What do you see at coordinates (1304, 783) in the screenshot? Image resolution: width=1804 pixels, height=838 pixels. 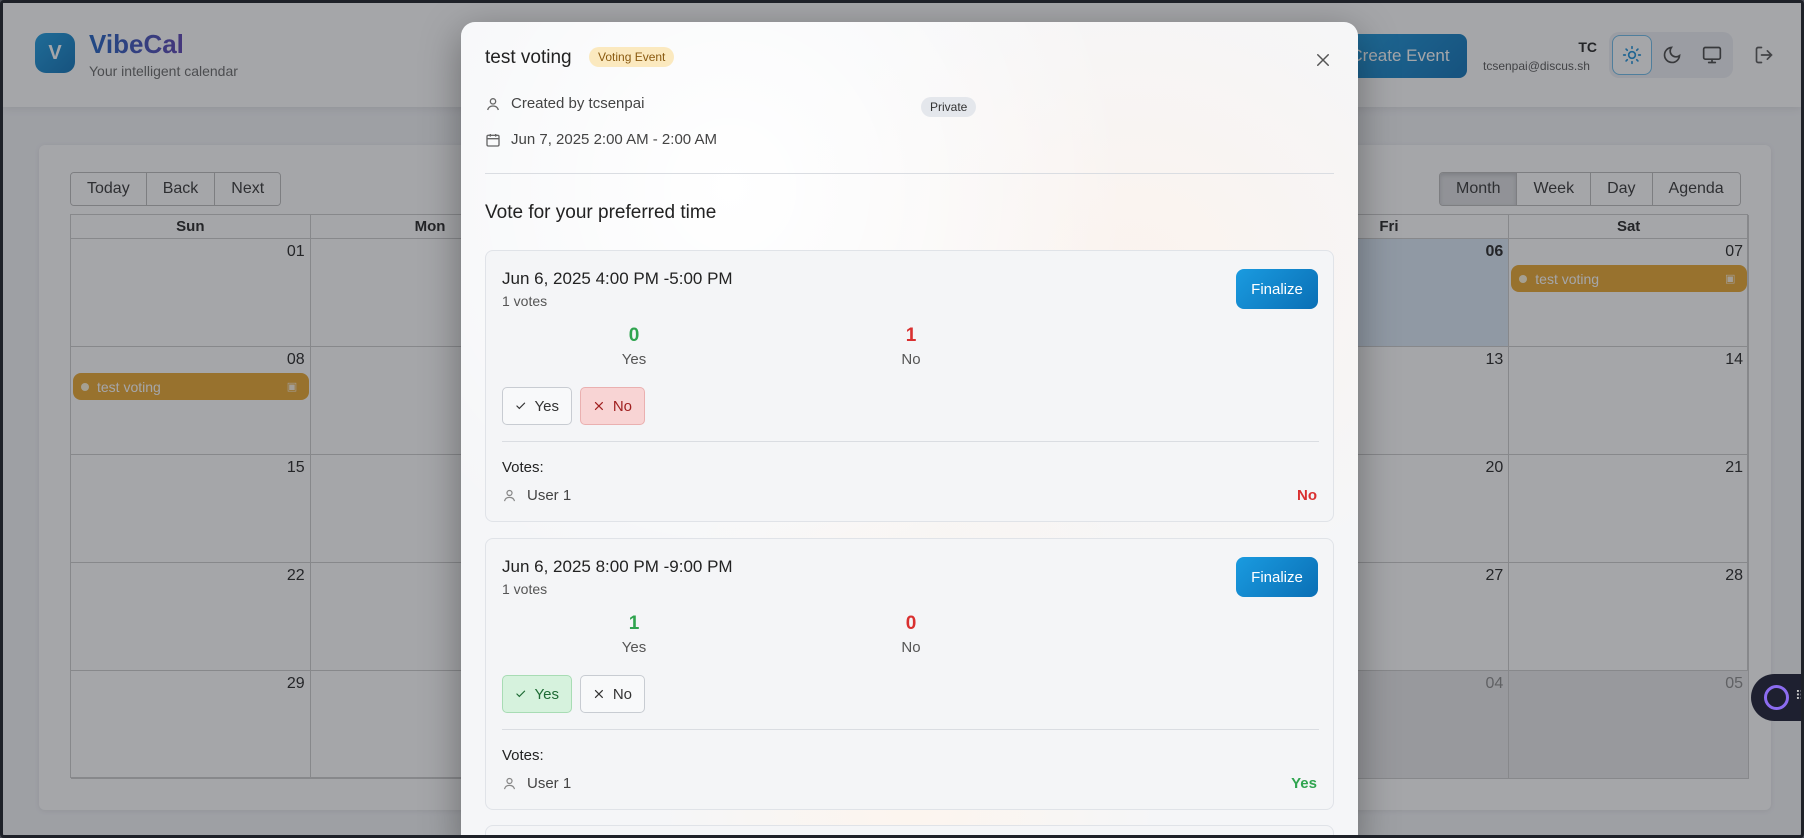 I see `voter-choice: Yes` at bounding box center [1304, 783].